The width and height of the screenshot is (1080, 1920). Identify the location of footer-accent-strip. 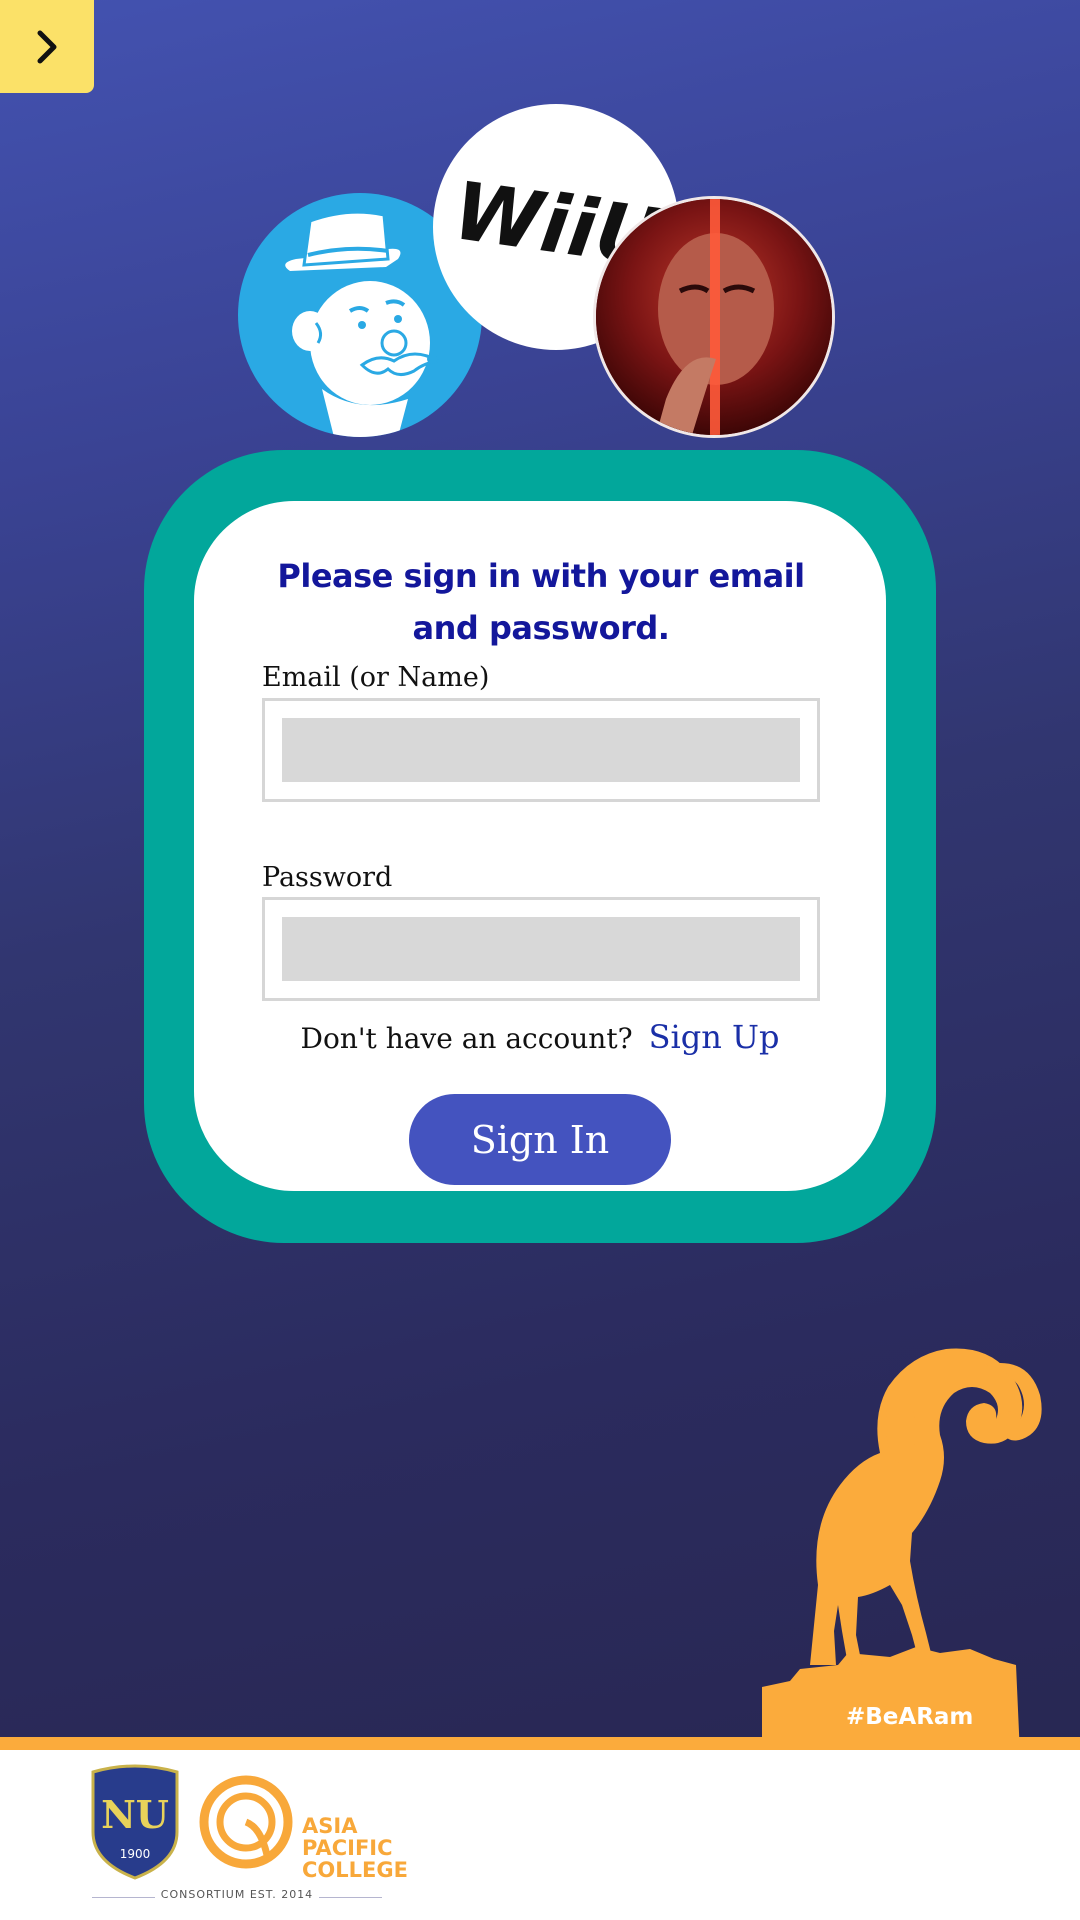
(540, 1744).